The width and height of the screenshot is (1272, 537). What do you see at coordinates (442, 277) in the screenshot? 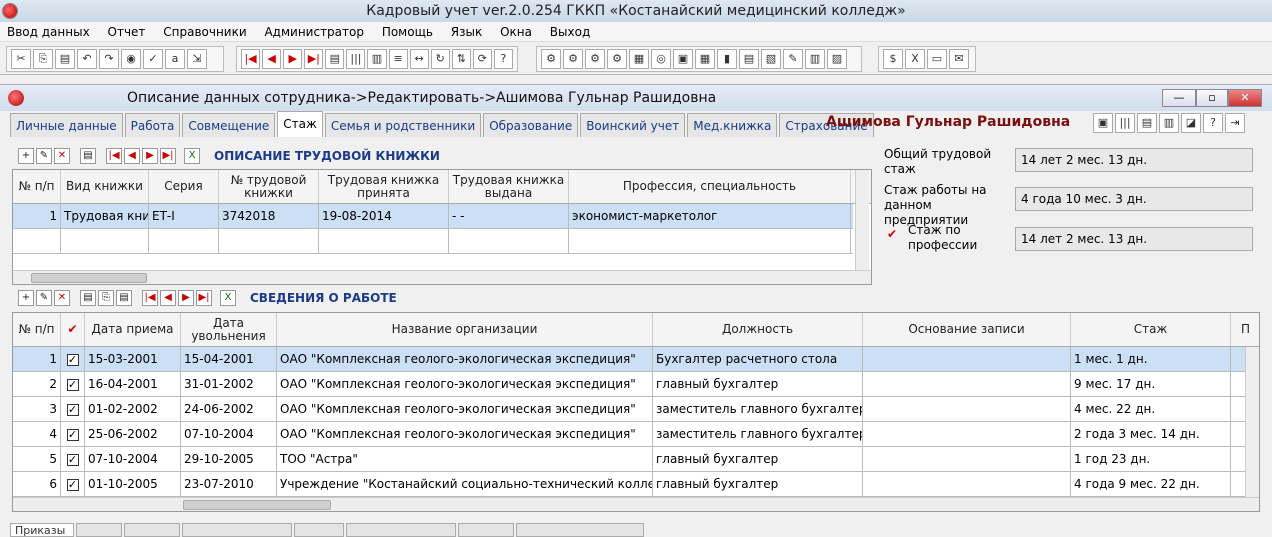
I see `workbook-hscroll` at bounding box center [442, 277].